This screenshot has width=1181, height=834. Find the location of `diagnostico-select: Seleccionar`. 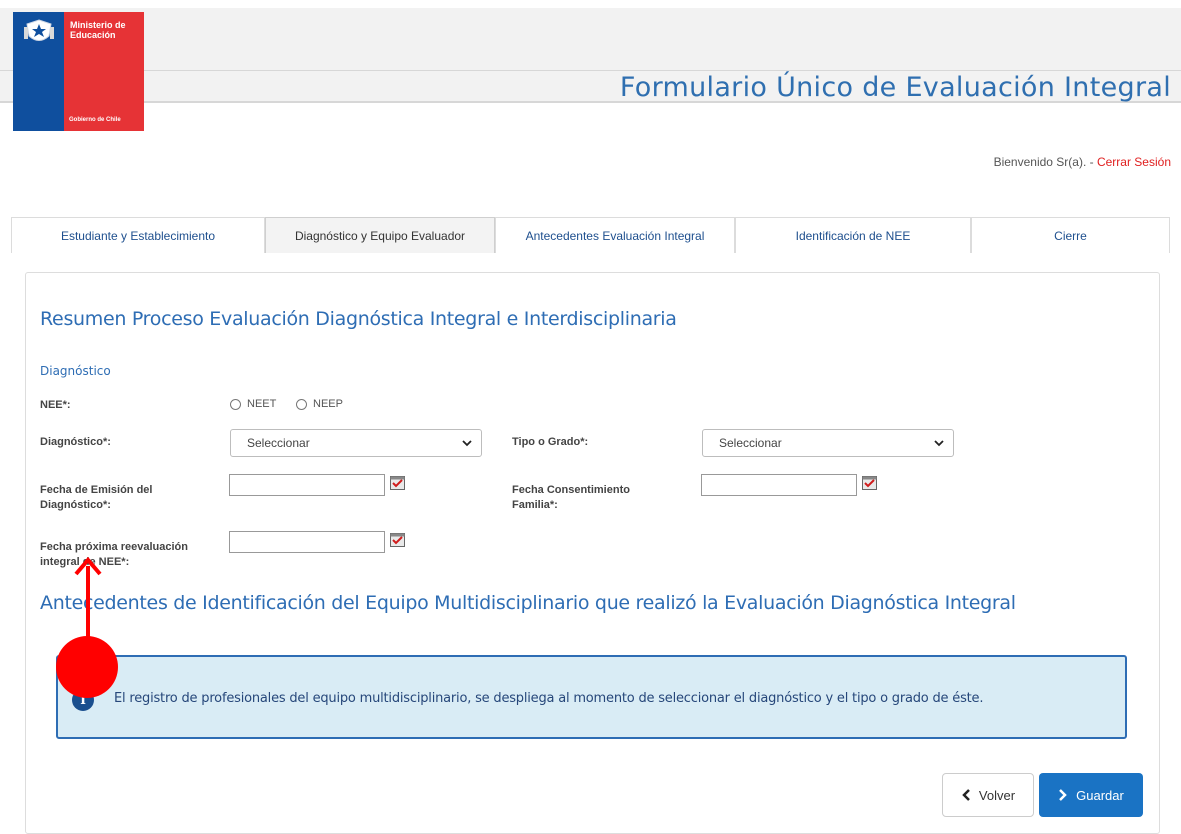

diagnostico-select: Seleccionar is located at coordinates (356, 443).